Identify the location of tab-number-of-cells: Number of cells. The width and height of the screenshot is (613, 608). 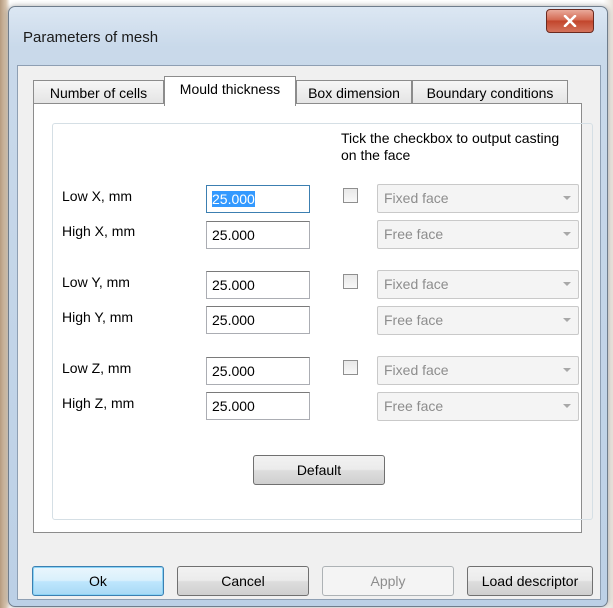
(98, 92).